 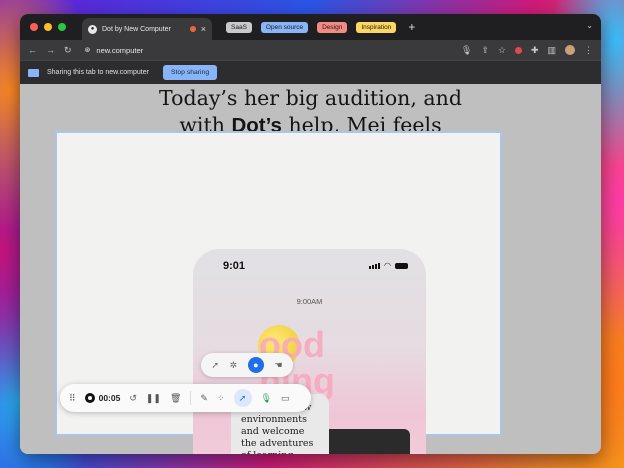 I want to click on maximize-window-button, so click(x=62, y=27).